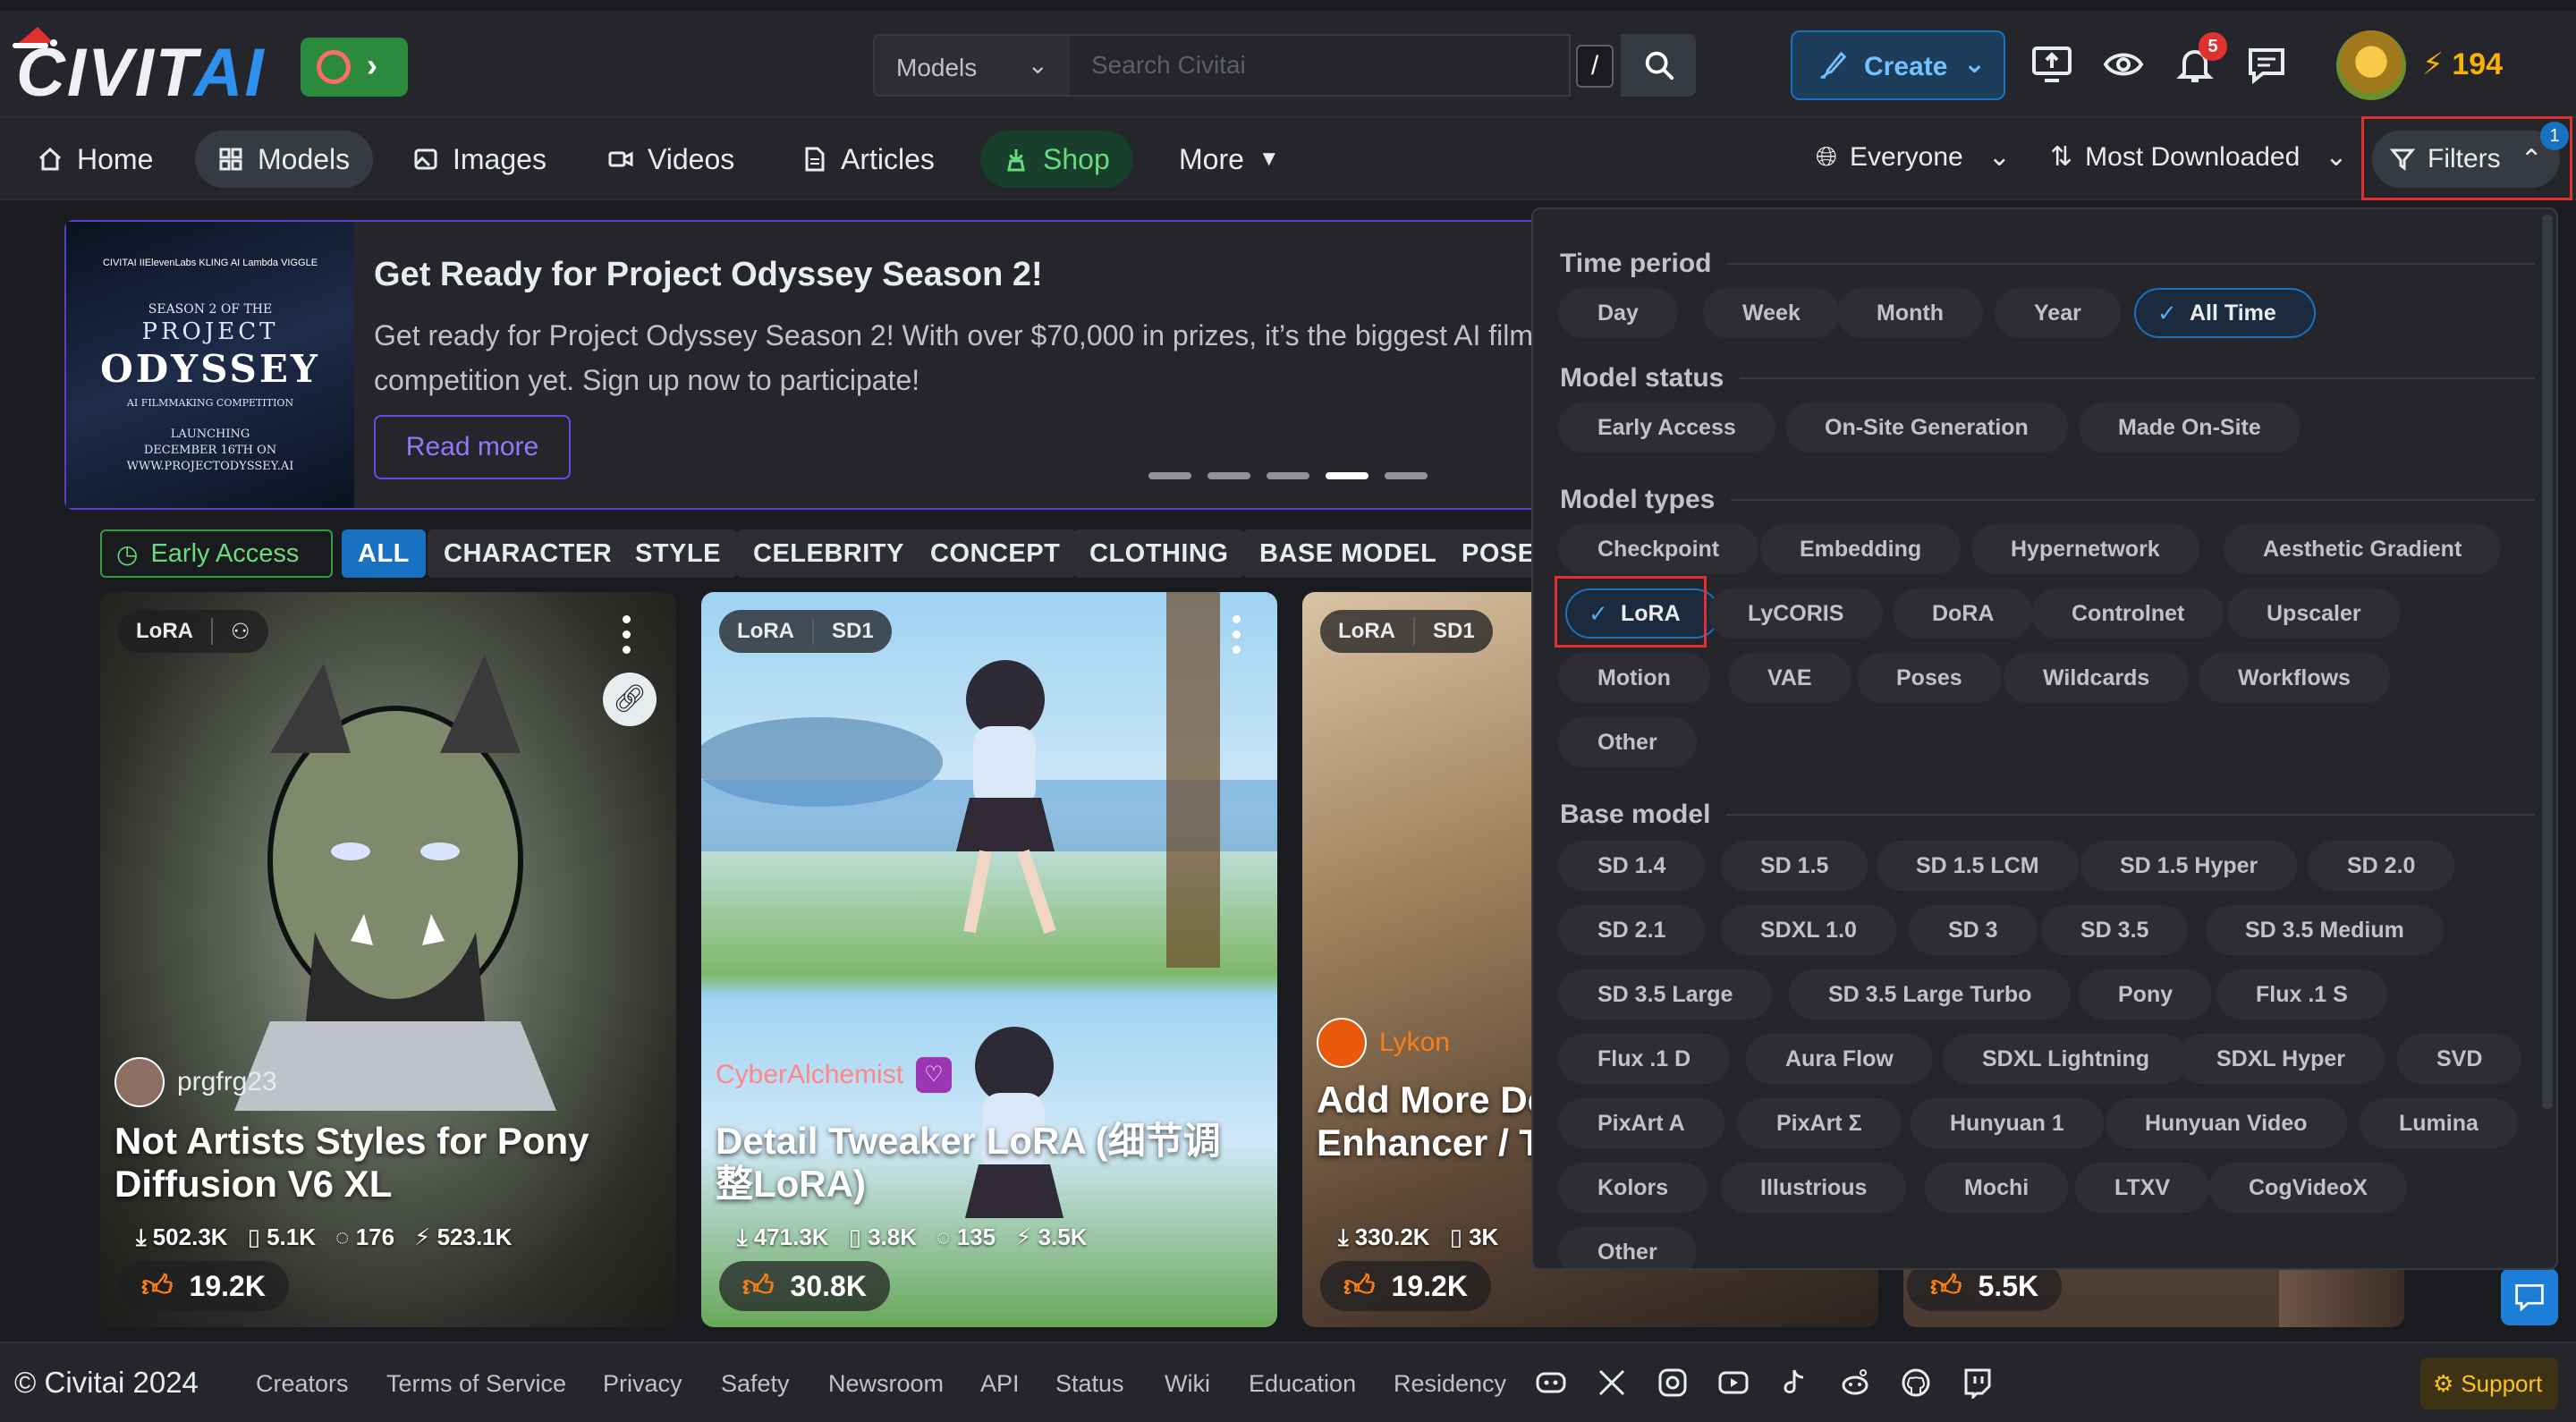 This screenshot has height=1422, width=2576. I want to click on monitor-upload-icon, so click(2051, 64).